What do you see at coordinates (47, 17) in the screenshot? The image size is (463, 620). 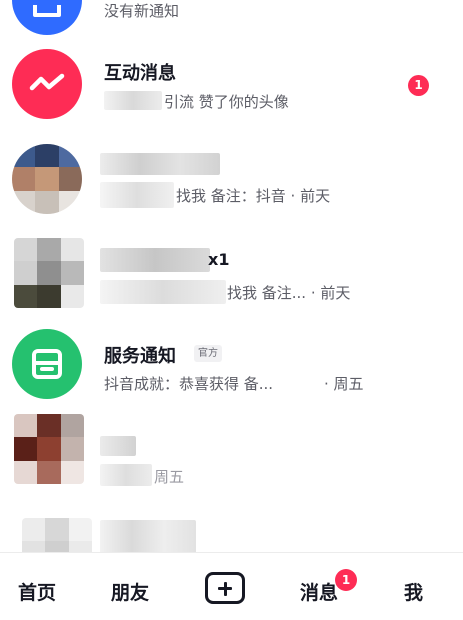 I see `bell-icon` at bounding box center [47, 17].